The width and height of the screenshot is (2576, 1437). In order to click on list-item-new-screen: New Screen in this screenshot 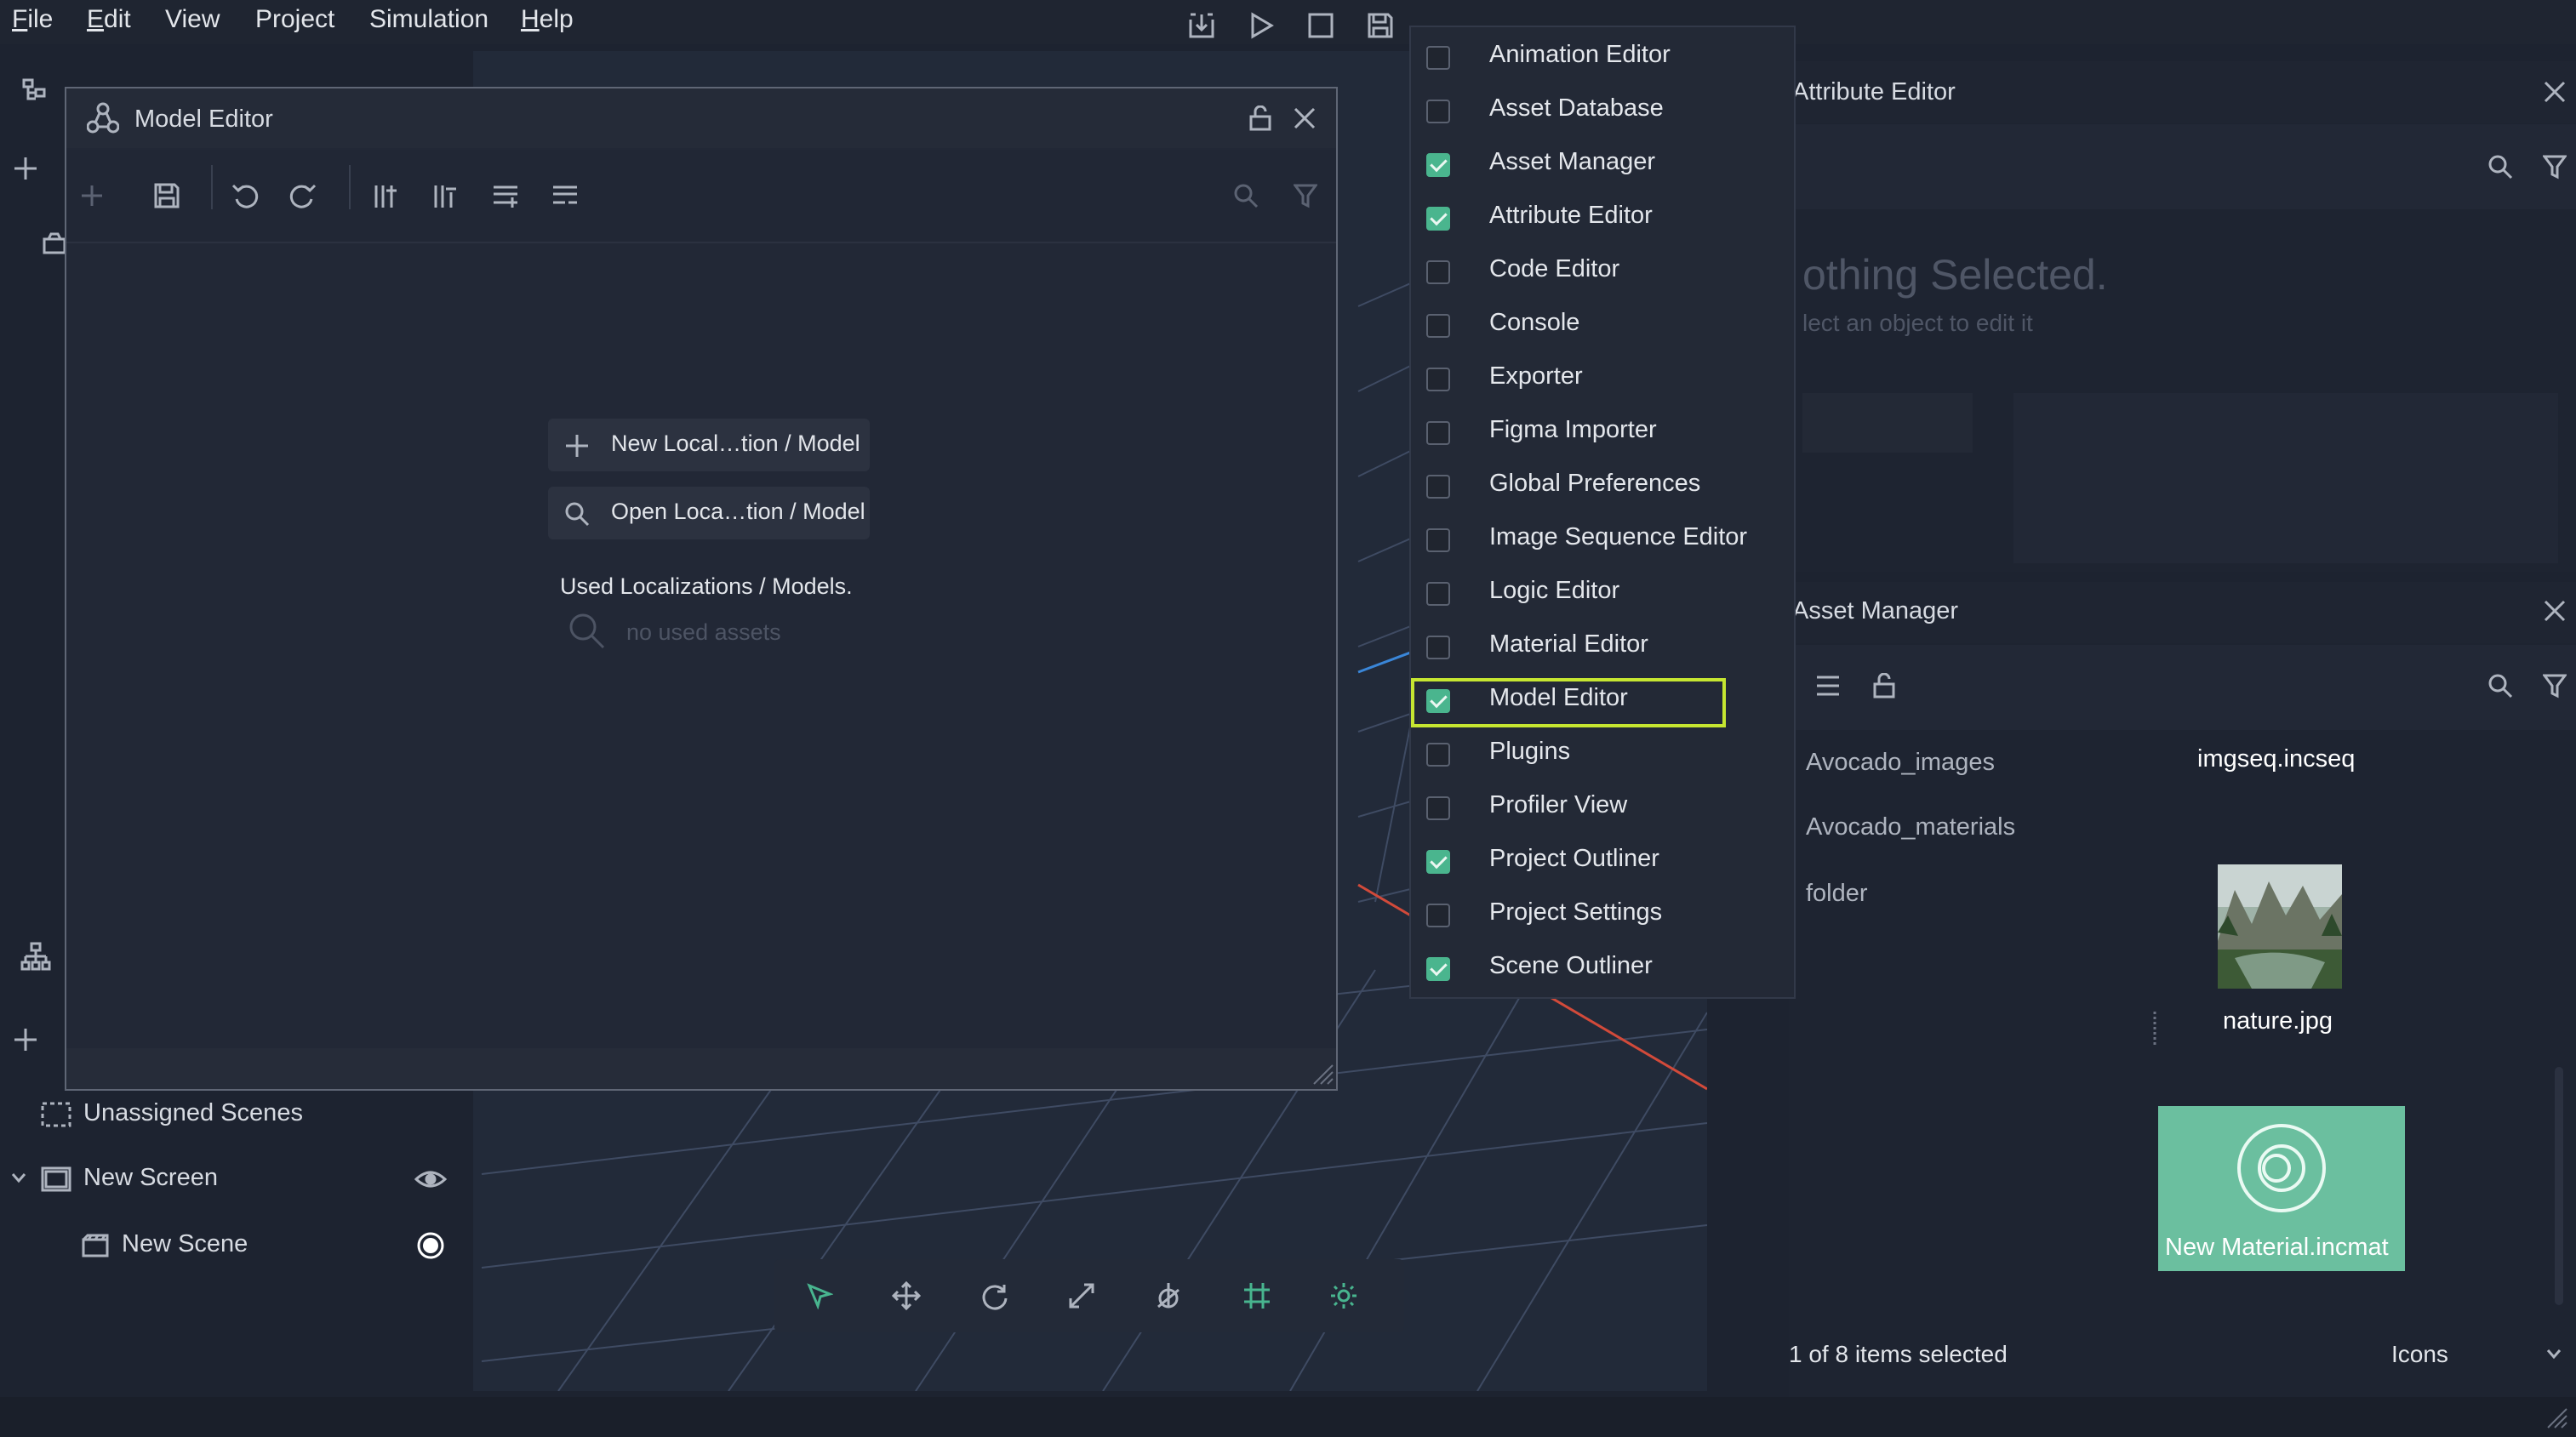, I will do `click(236, 1178)`.